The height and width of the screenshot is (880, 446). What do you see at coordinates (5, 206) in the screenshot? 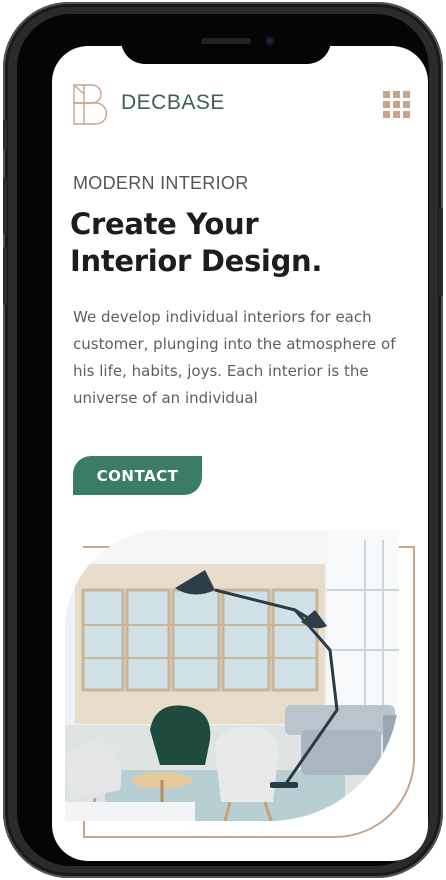
I see `volume-up-button` at bounding box center [5, 206].